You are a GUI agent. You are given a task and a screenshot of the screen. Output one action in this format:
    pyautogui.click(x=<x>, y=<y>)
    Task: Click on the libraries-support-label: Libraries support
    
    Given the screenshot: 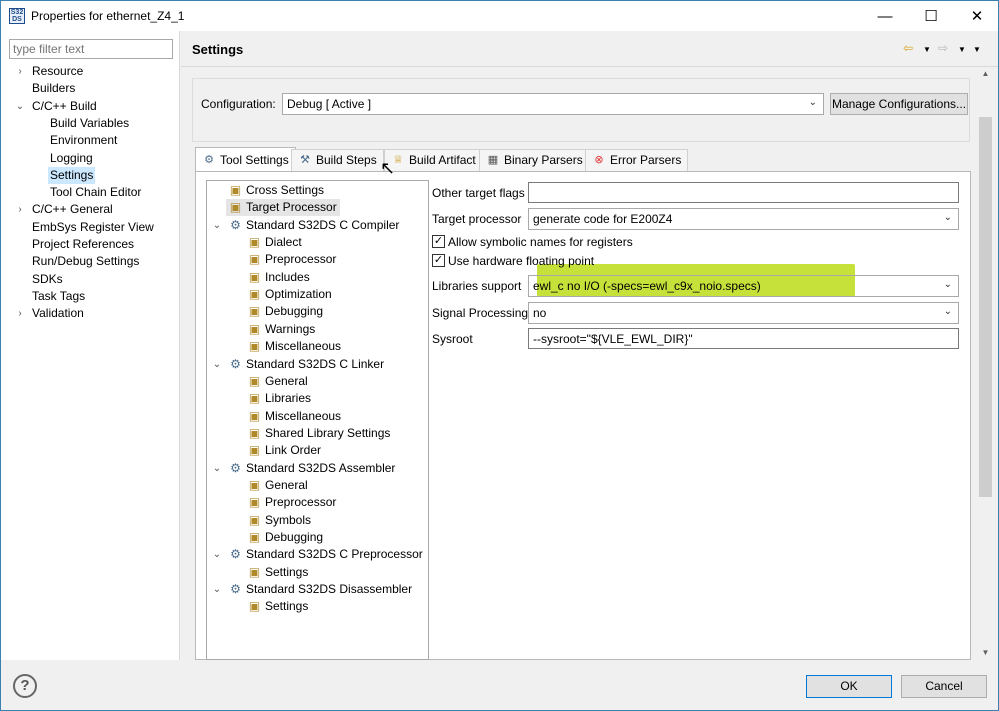 What is the action you would take?
    pyautogui.click(x=477, y=286)
    